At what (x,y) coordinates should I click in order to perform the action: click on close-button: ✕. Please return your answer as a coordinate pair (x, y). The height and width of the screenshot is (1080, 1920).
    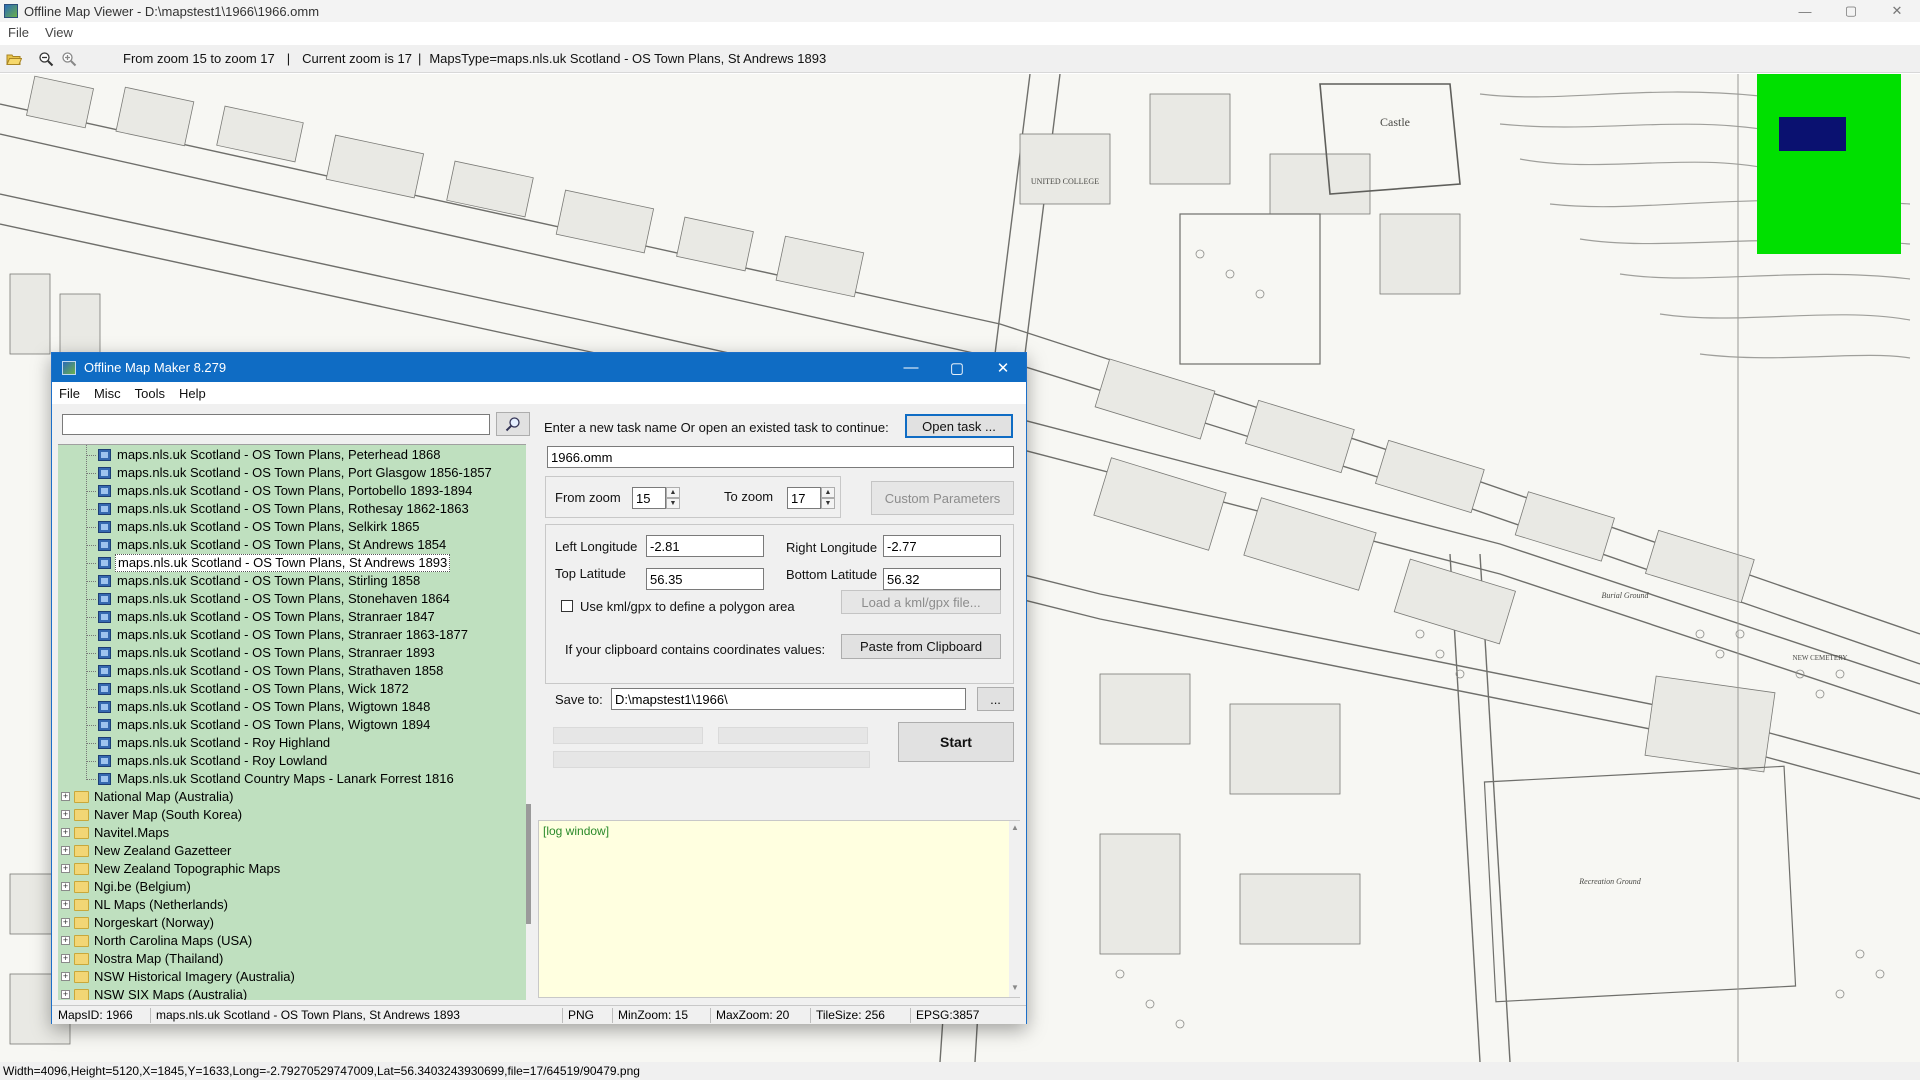
    Looking at the image, I should click on (1897, 11).